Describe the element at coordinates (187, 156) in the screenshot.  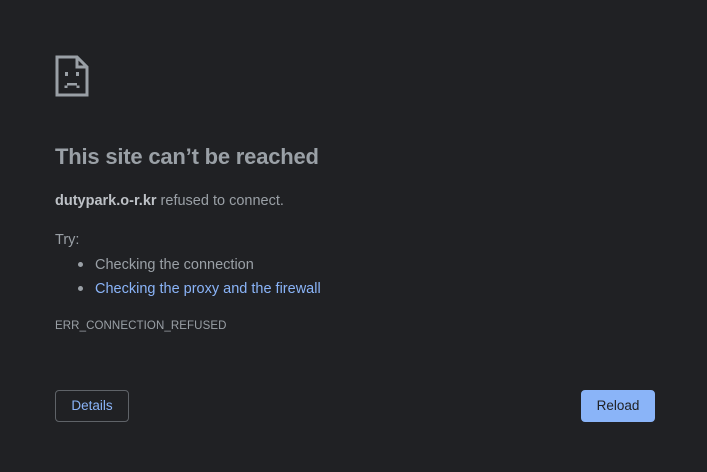
I see `page-title: This site can’t be reached` at that location.